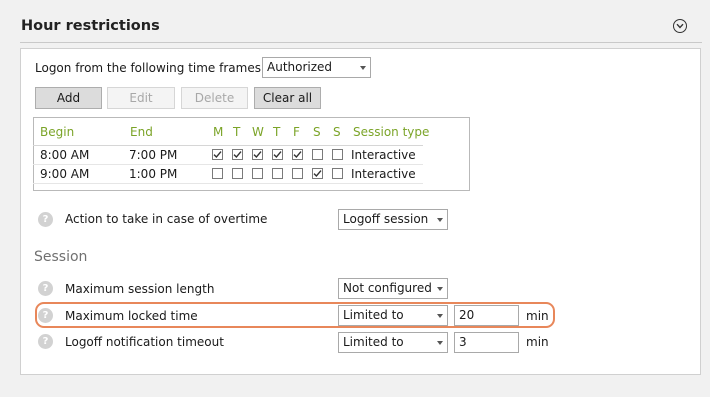 Image resolution: width=710 pixels, height=397 pixels. What do you see at coordinates (141, 132) in the screenshot?
I see `column-header-end: End` at bounding box center [141, 132].